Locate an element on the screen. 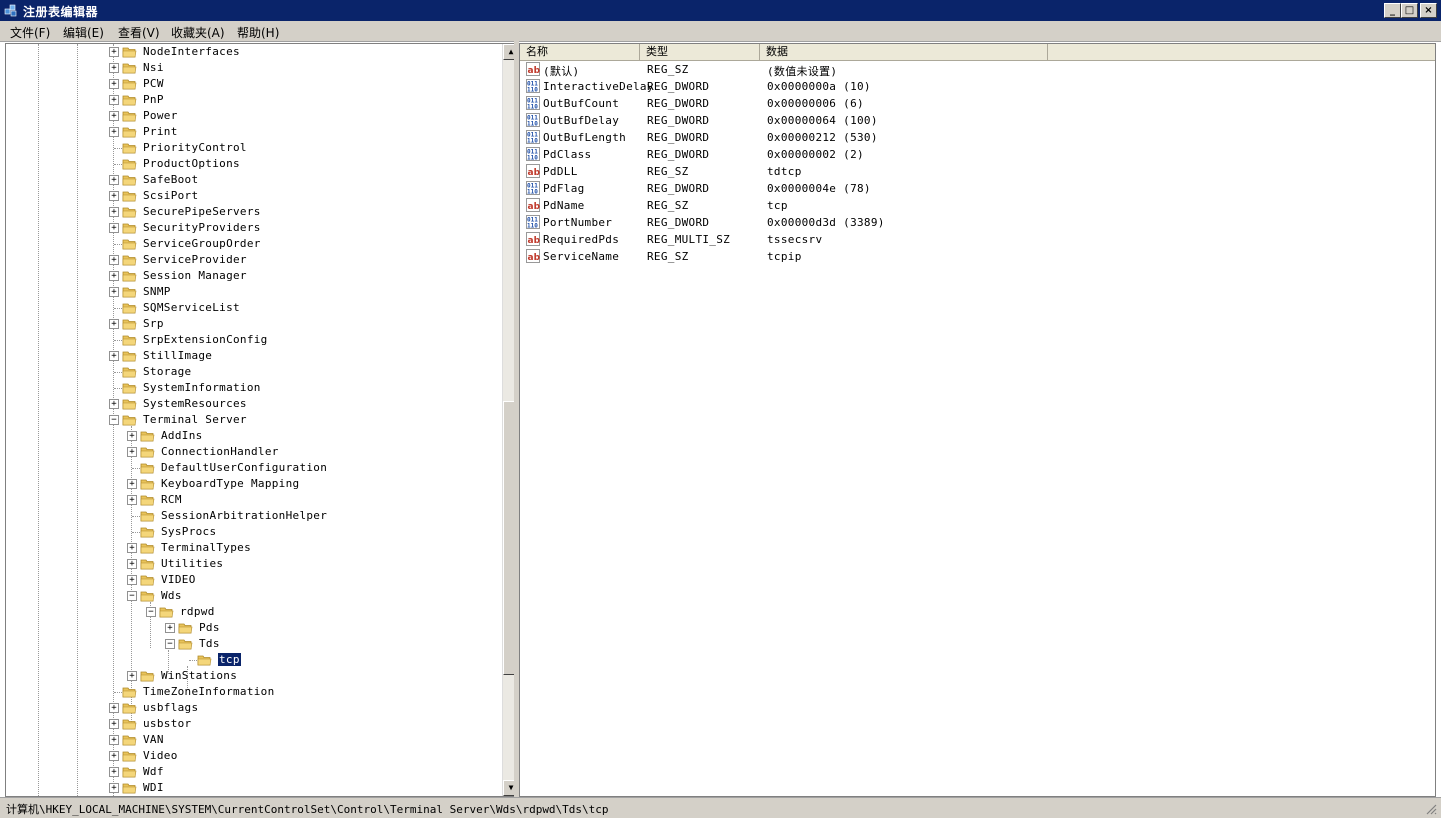 The image size is (1441, 818). value-row: ab PdDLL REG_SZ tdtcp is located at coordinates (977, 171).